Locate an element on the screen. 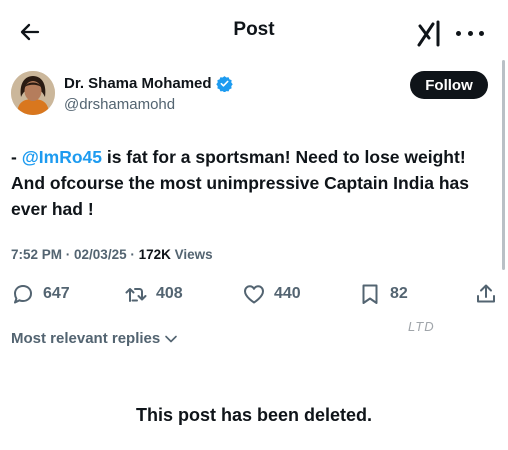 The height and width of the screenshot is (450, 508). follow-button: Follow is located at coordinates (449, 85).